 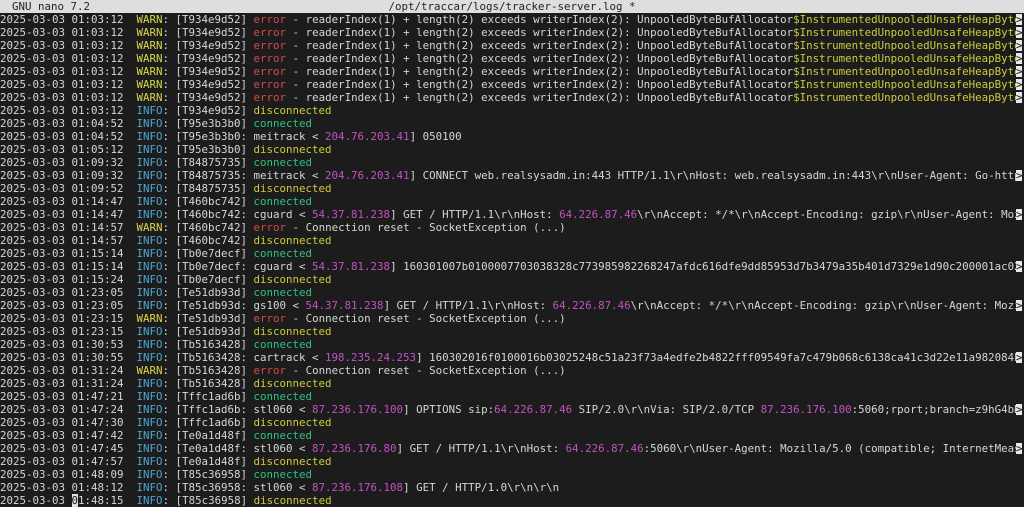 What do you see at coordinates (367, 136) in the screenshot?
I see `ip-address: 204.76.203.41` at bounding box center [367, 136].